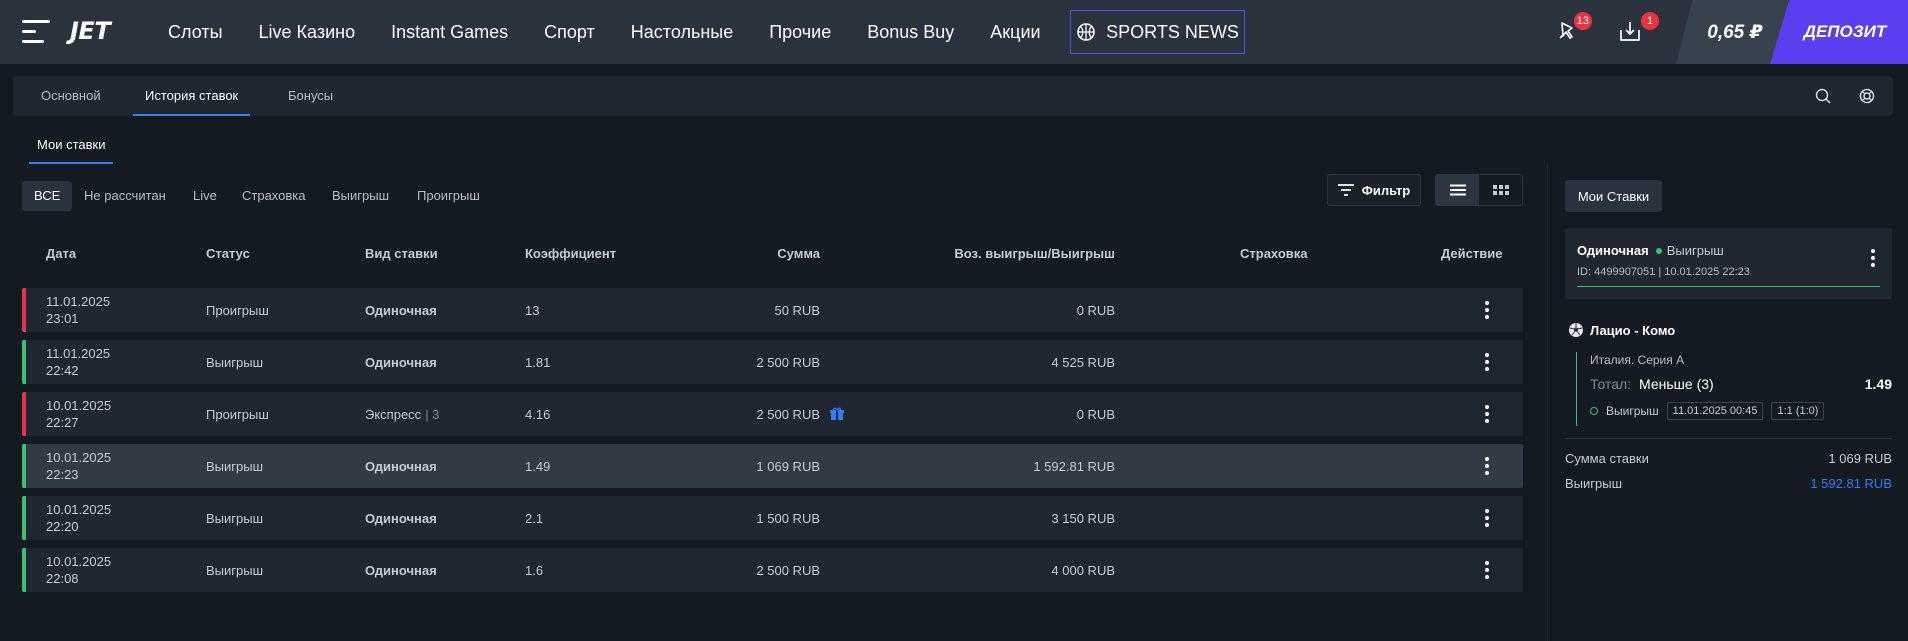  What do you see at coordinates (310, 96) in the screenshot?
I see `tab-bonuses: Бонусы` at bounding box center [310, 96].